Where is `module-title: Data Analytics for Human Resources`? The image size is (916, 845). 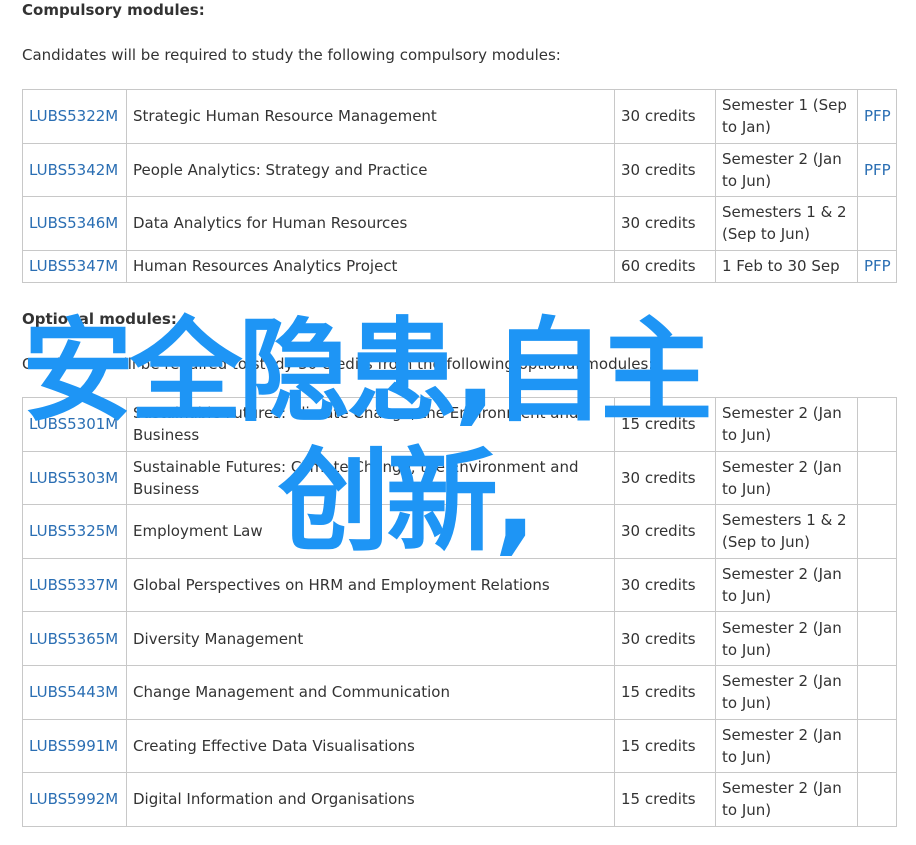
module-title: Data Analytics for Human Resources is located at coordinates (370, 223).